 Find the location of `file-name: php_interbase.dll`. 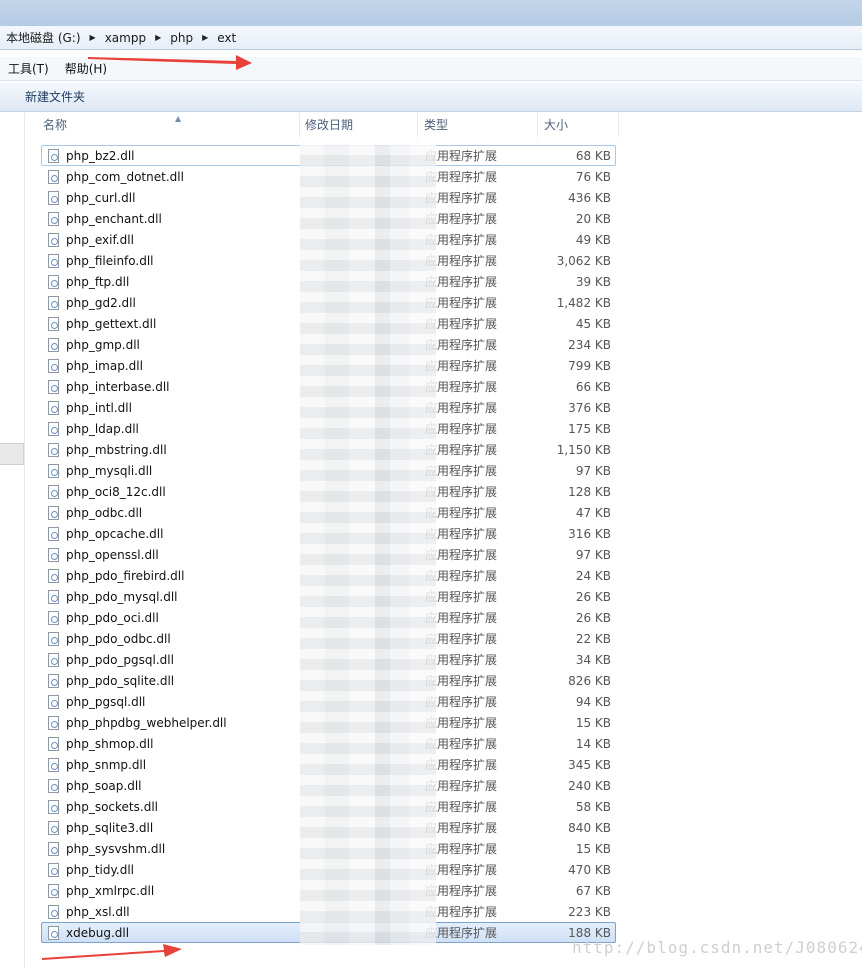

file-name: php_interbase.dll is located at coordinates (118, 387).